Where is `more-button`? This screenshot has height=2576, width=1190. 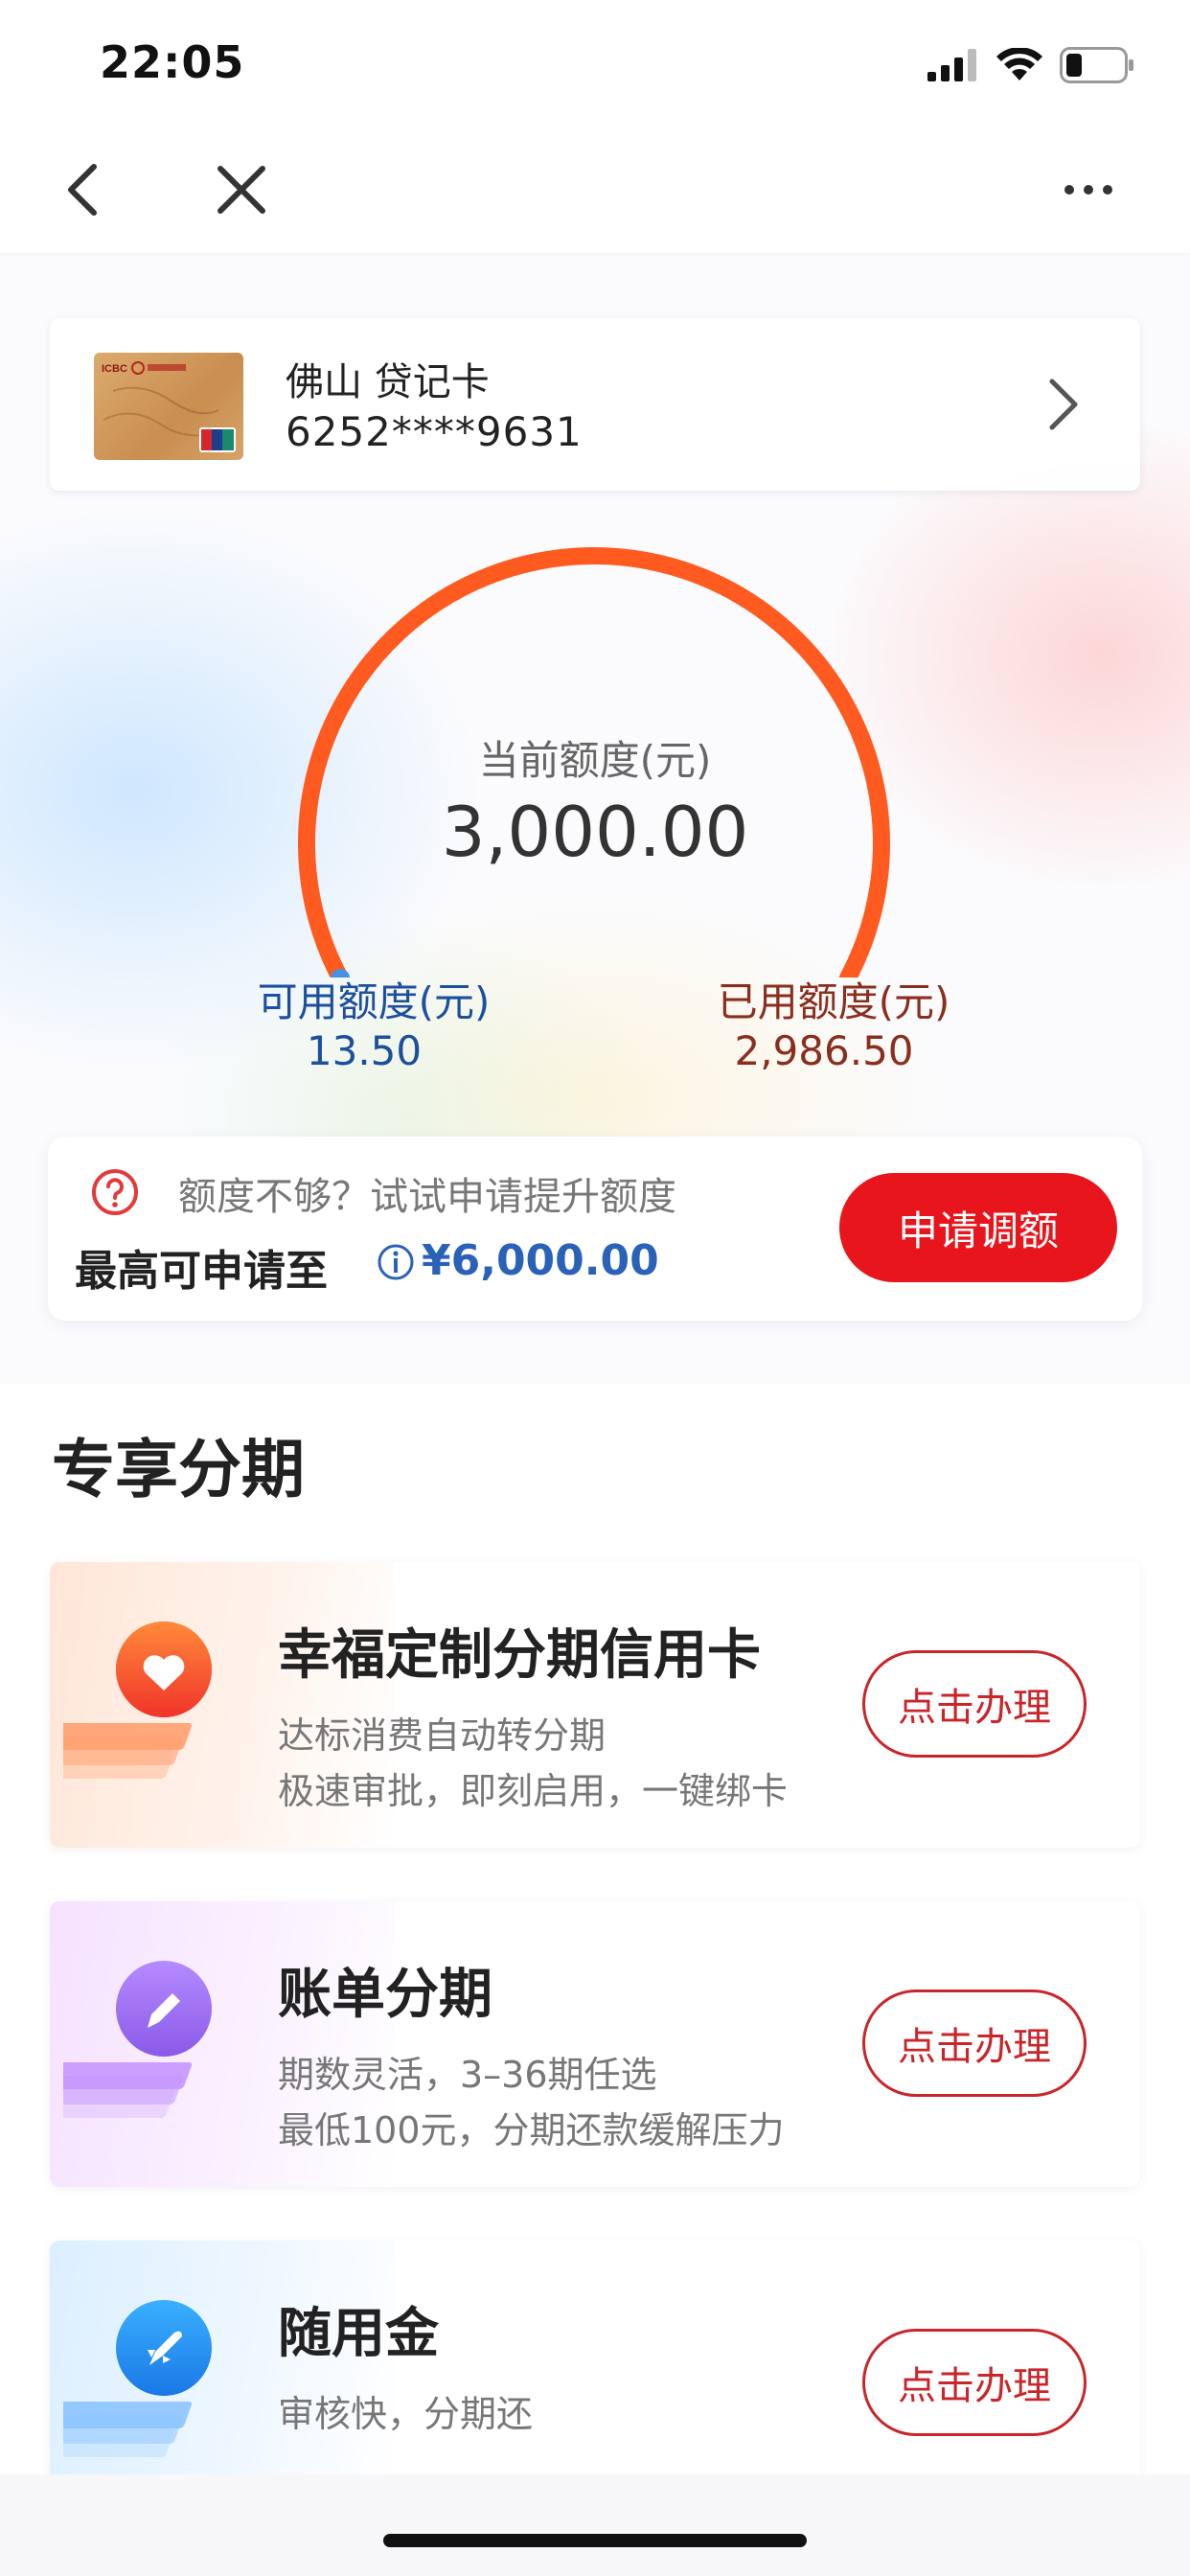 more-button is located at coordinates (1089, 189).